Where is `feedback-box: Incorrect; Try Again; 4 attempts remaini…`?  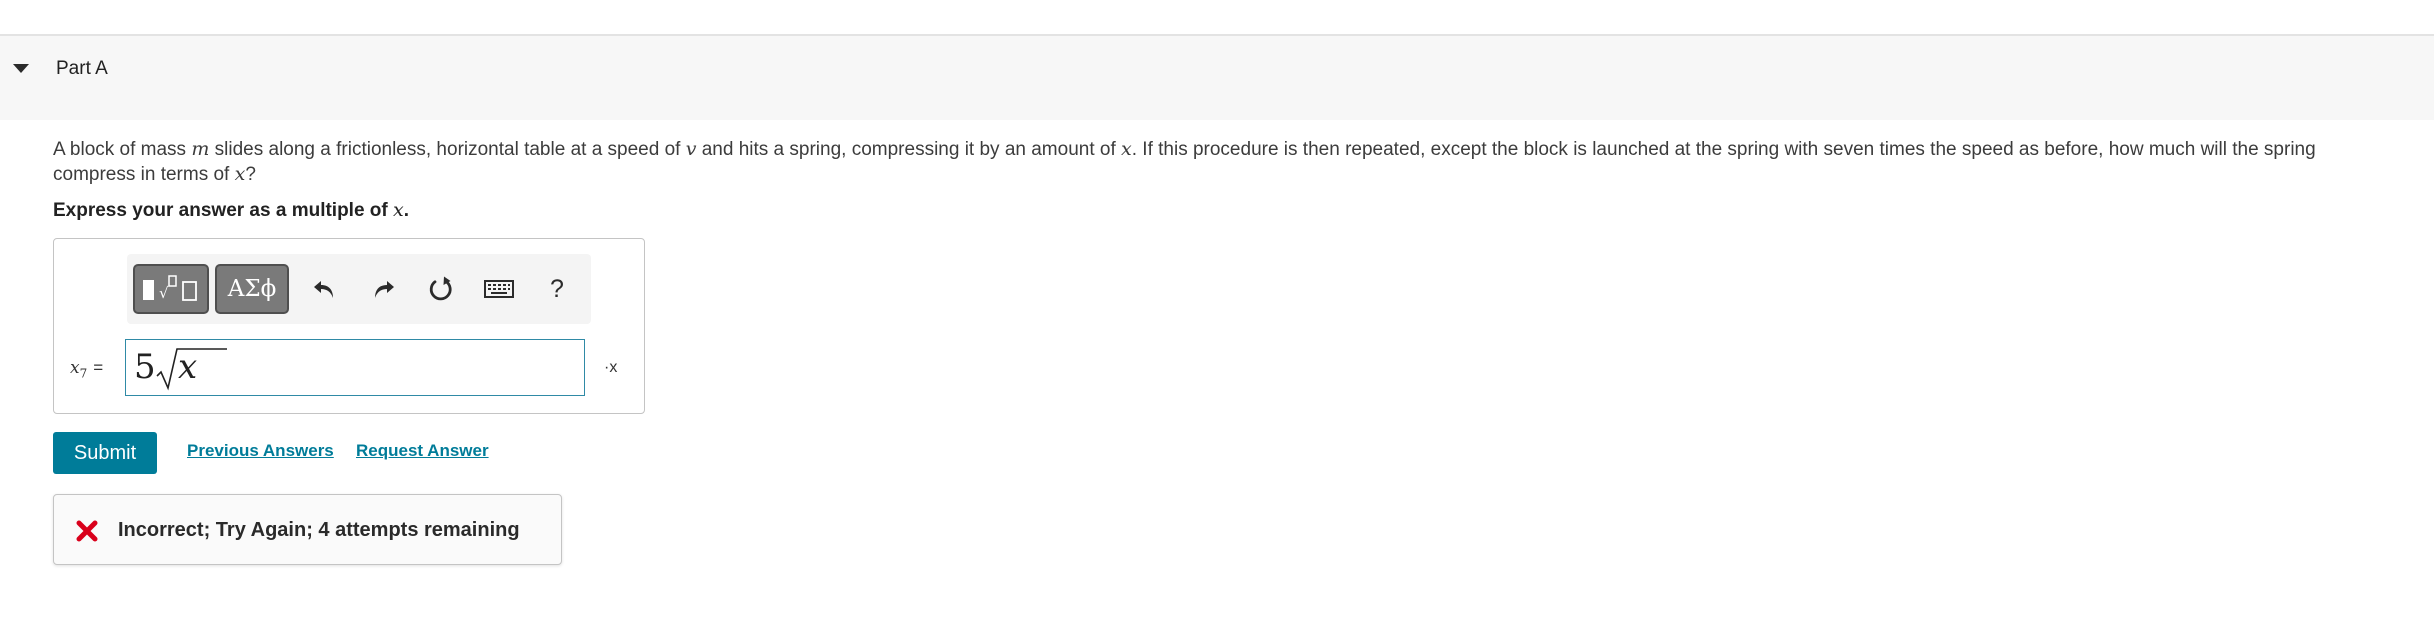 feedback-box: Incorrect; Try Again; 4 attempts remaini… is located at coordinates (307, 529).